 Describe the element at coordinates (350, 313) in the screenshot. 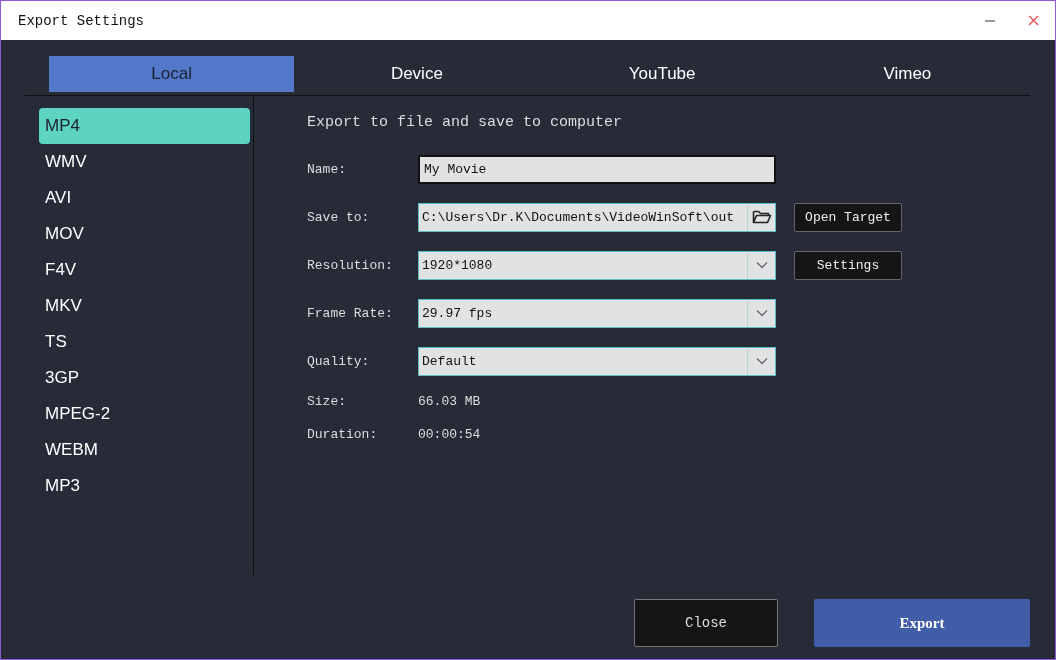

I see `field-label: Frame Rate:` at that location.